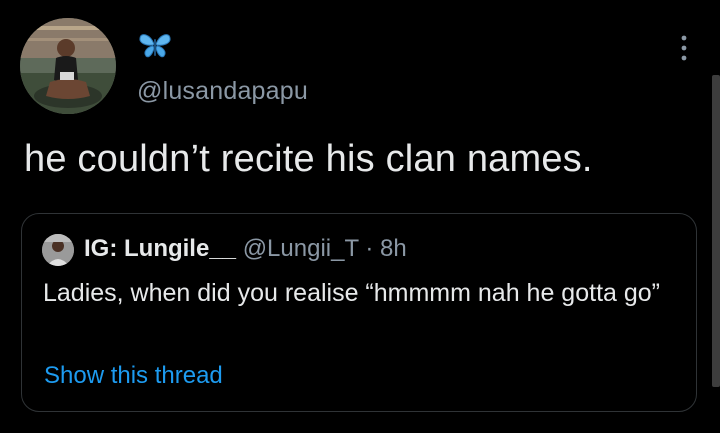  What do you see at coordinates (133, 376) in the screenshot?
I see `show-thread-link: Show this thread` at bounding box center [133, 376].